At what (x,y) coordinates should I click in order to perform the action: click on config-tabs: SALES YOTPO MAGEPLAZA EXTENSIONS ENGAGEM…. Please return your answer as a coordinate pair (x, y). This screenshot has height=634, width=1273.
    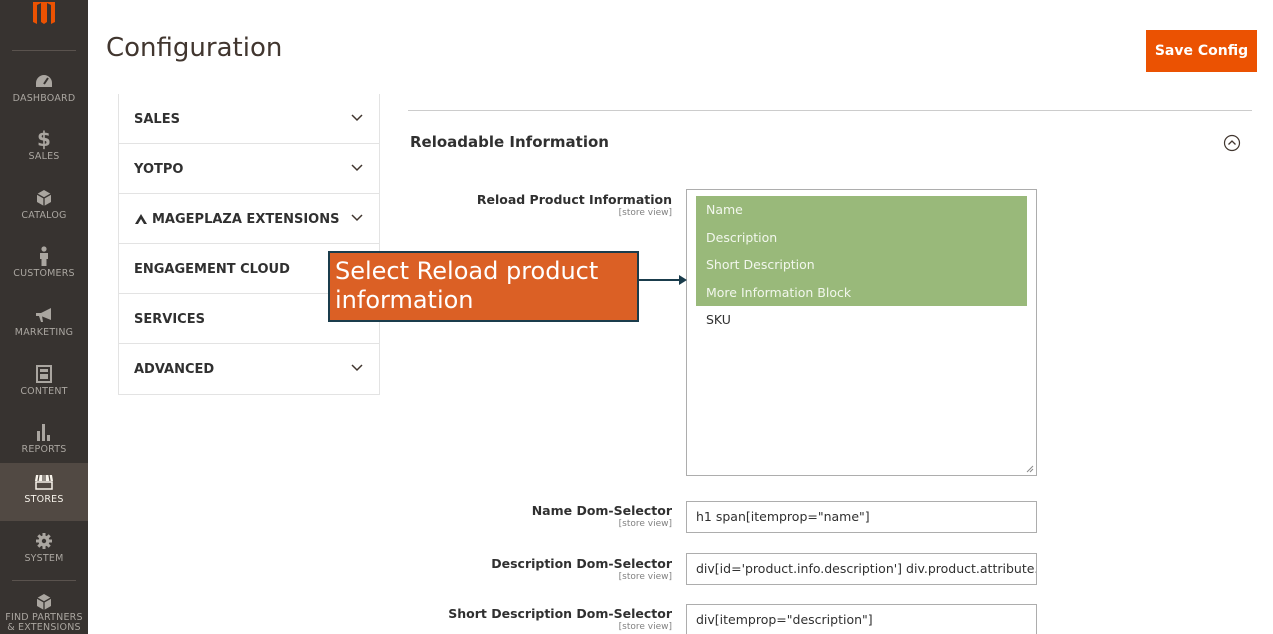
    Looking at the image, I should click on (249, 244).